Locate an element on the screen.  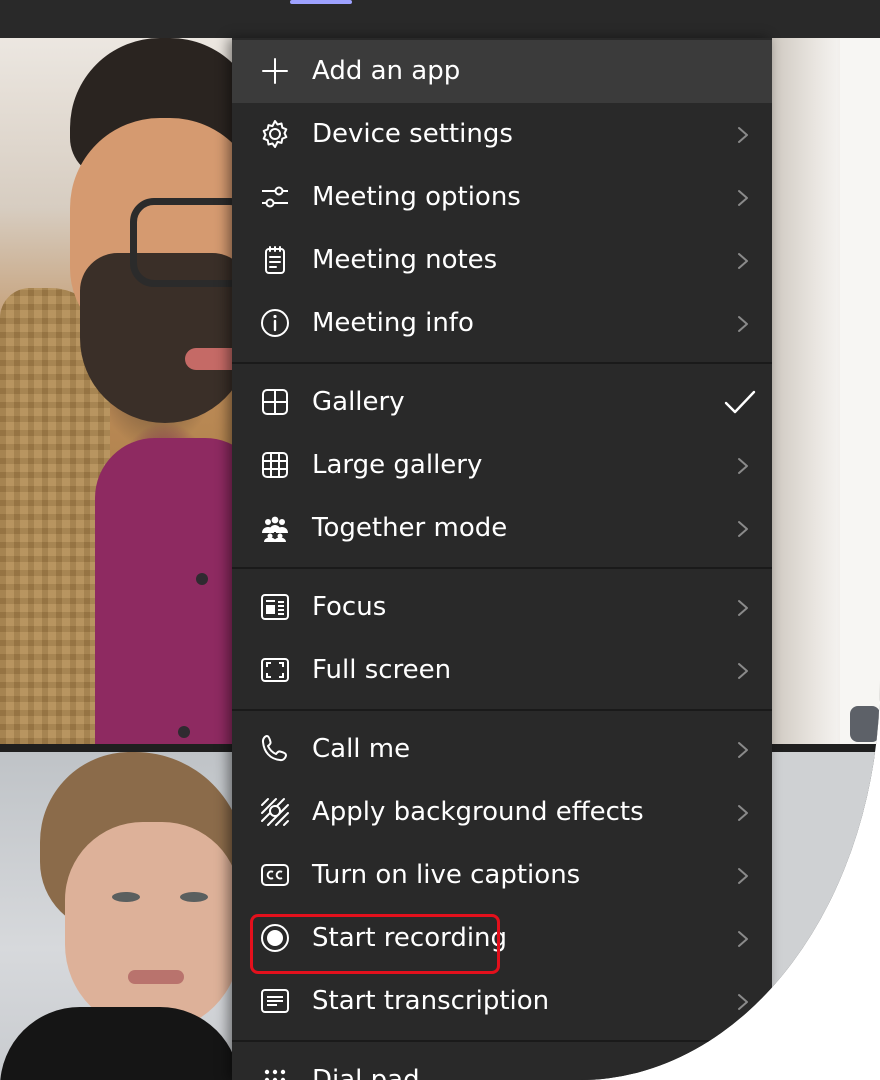
menu-item-label: Full screen is located at coordinates (382, 670).